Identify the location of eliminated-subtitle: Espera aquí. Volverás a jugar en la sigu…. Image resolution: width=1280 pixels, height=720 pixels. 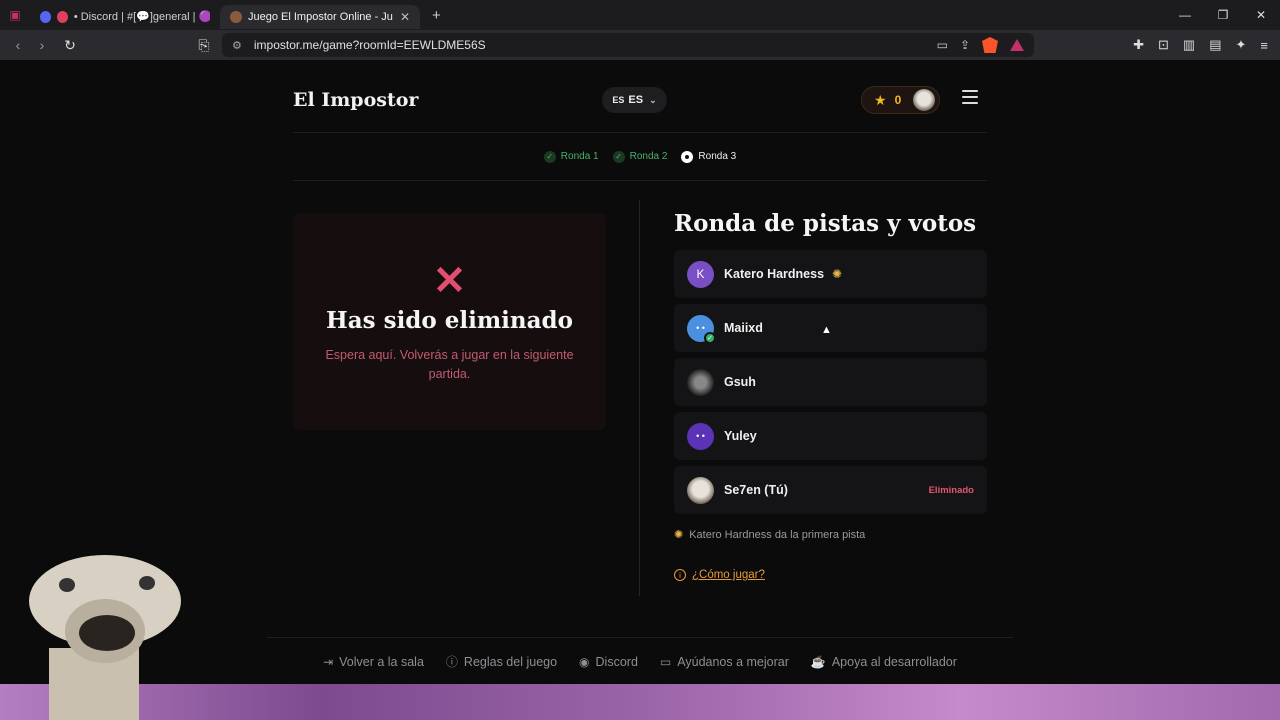
(449, 364).